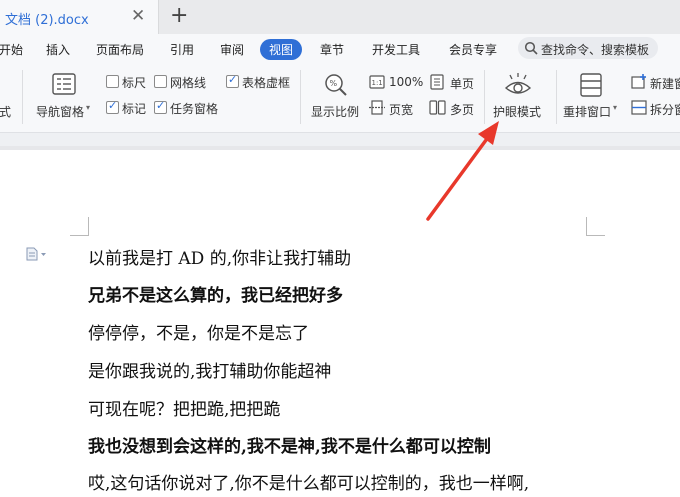 This screenshot has height=497, width=680. Describe the element at coordinates (406, 82) in the screenshot. I see `zoom-100-button: 100%` at that location.